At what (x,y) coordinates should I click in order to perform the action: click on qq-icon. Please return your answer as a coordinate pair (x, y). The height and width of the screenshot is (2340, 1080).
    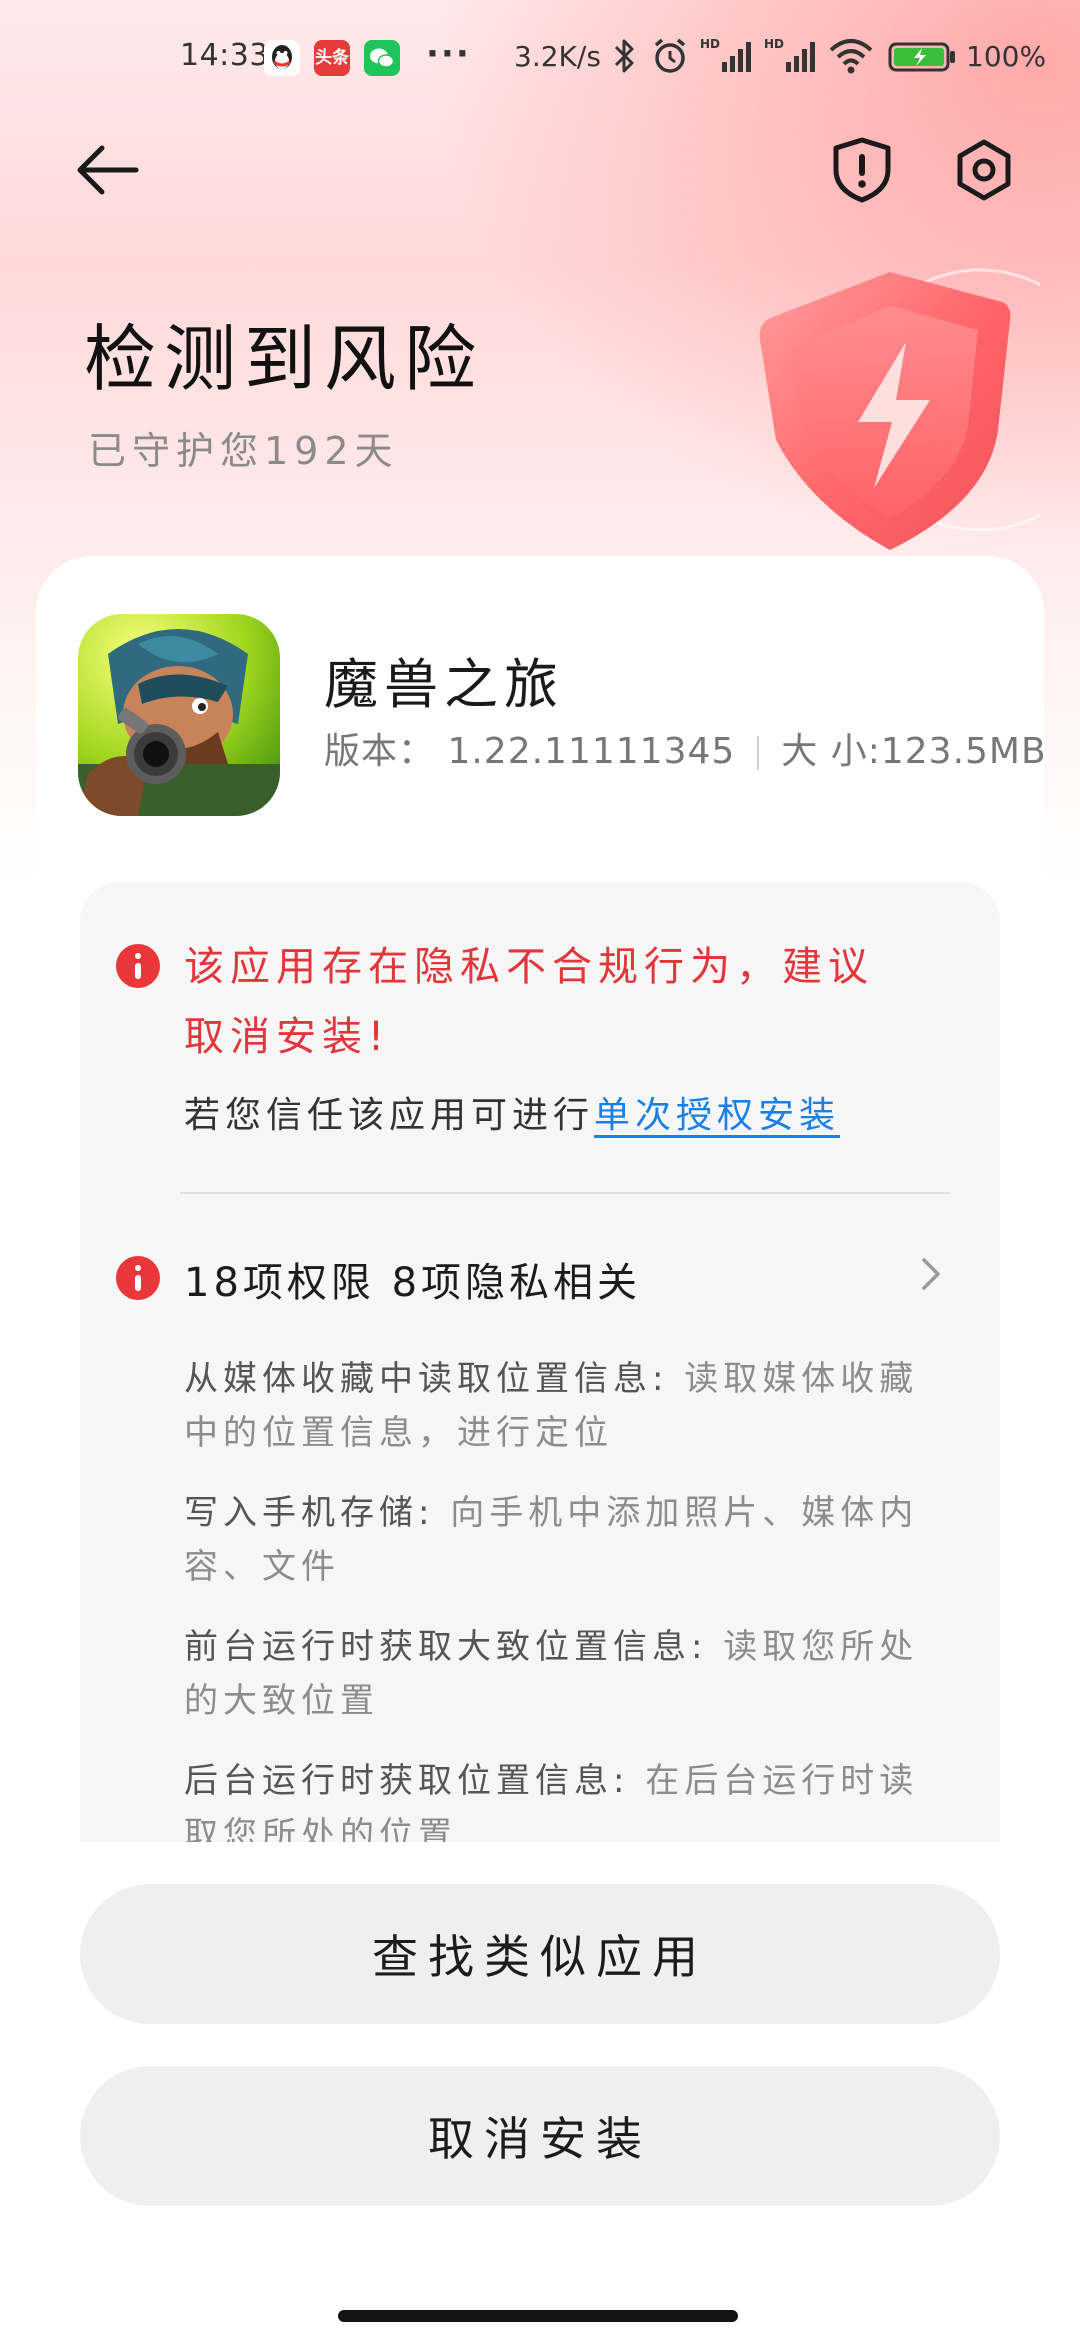
    Looking at the image, I should click on (282, 58).